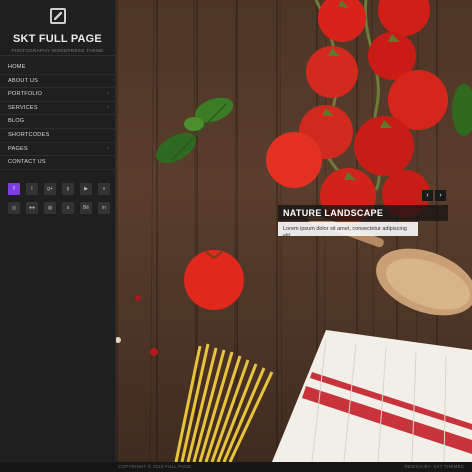 The image size is (472, 472). Describe the element at coordinates (195, 130) in the screenshot. I see `basil-leaves` at that location.